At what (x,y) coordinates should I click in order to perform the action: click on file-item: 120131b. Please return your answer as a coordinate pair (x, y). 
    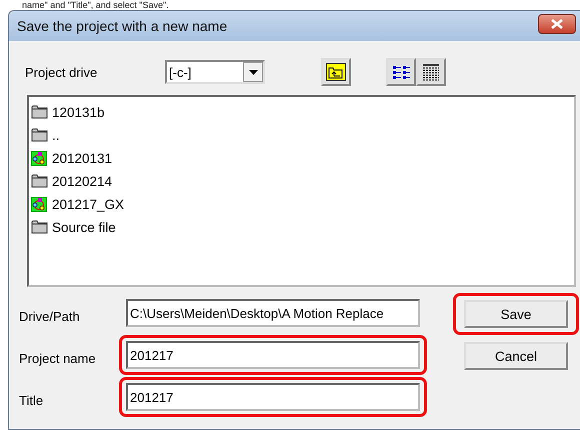
    Looking at the image, I should click on (78, 112).